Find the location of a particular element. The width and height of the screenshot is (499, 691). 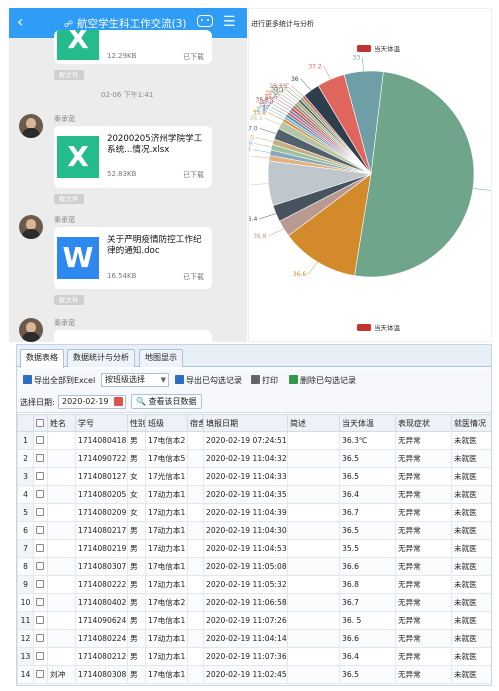

table-cell: 2020-02-19 11:07:36 is located at coordinates (245, 656).